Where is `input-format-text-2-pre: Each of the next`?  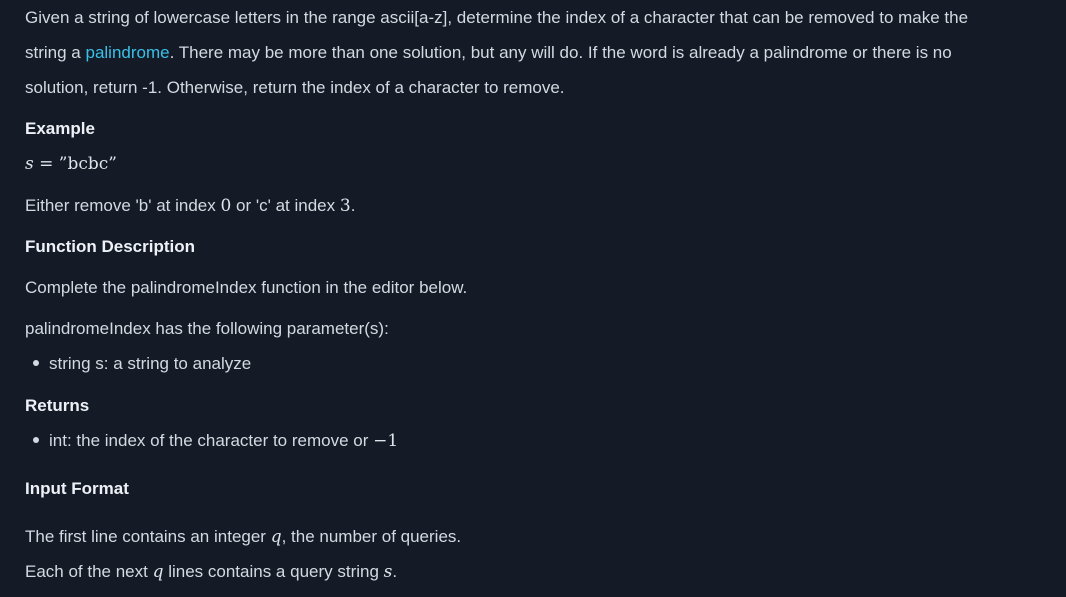 input-format-text-2-pre: Each of the next is located at coordinates (89, 571).